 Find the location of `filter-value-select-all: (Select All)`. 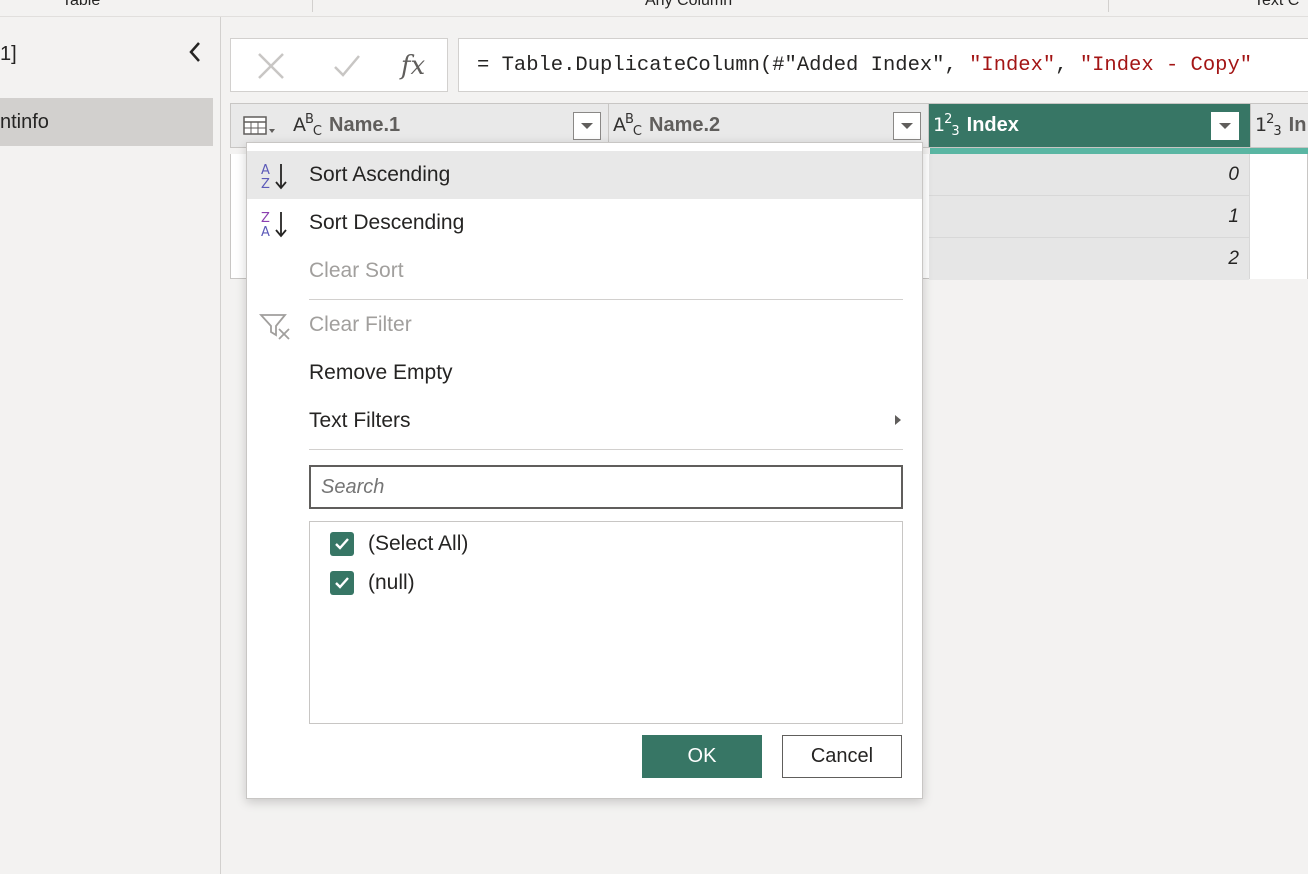

filter-value-select-all: (Select All) is located at coordinates (399, 544).